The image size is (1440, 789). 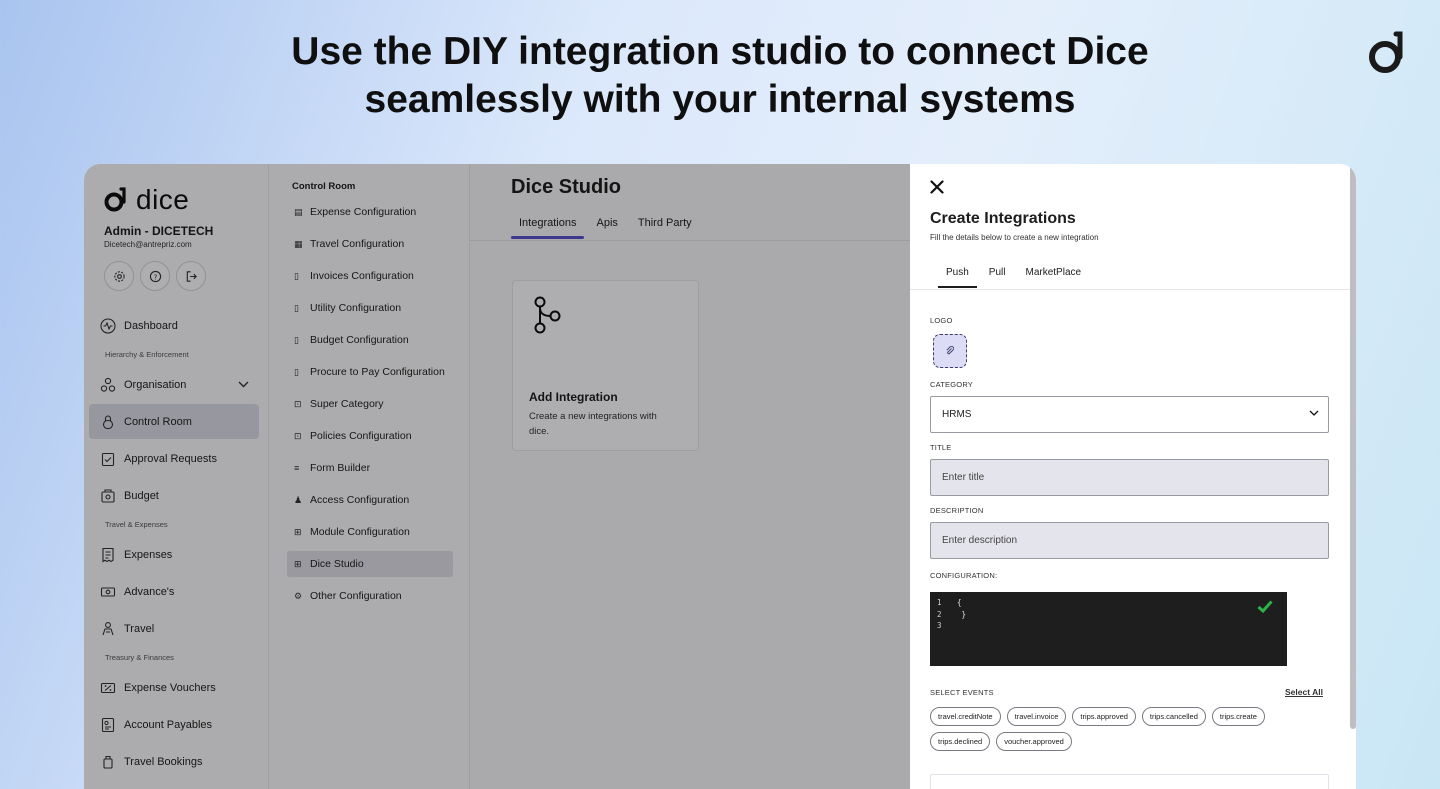 I want to click on valid-check-icon, so click(x=1265, y=606).